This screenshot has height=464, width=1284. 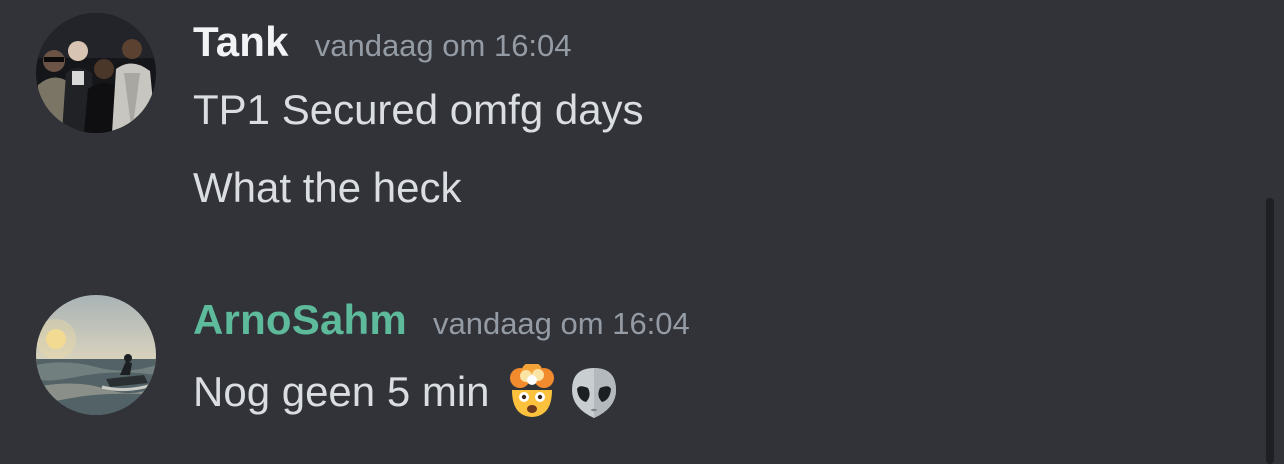 I want to click on exploding-head-icon, so click(x=532, y=391).